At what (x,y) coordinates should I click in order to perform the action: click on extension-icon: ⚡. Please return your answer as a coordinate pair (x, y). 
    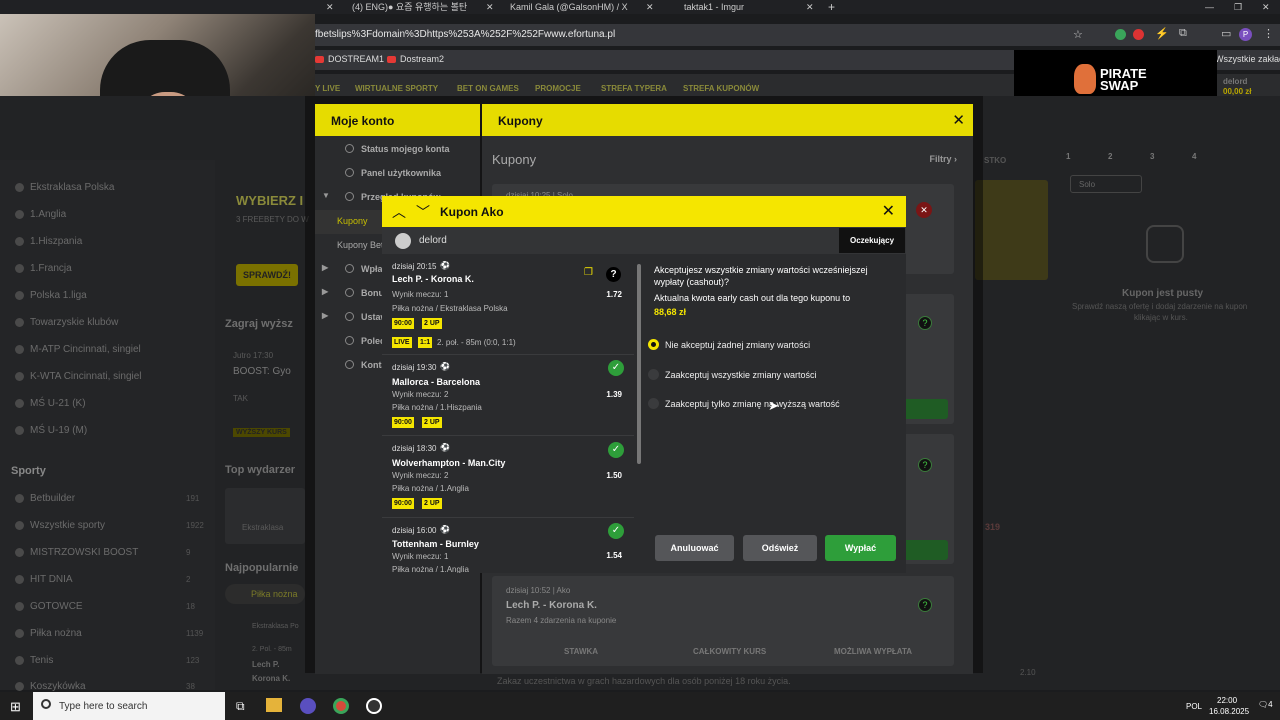
    Looking at the image, I should click on (1162, 33).